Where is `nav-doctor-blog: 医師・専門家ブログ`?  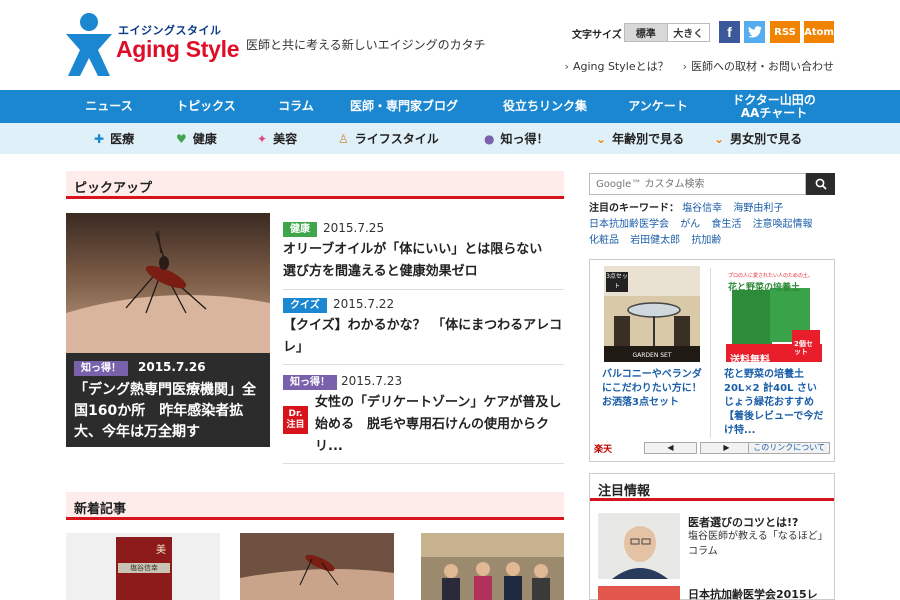 nav-doctor-blog: 医師・専門家ブログ is located at coordinates (404, 106).